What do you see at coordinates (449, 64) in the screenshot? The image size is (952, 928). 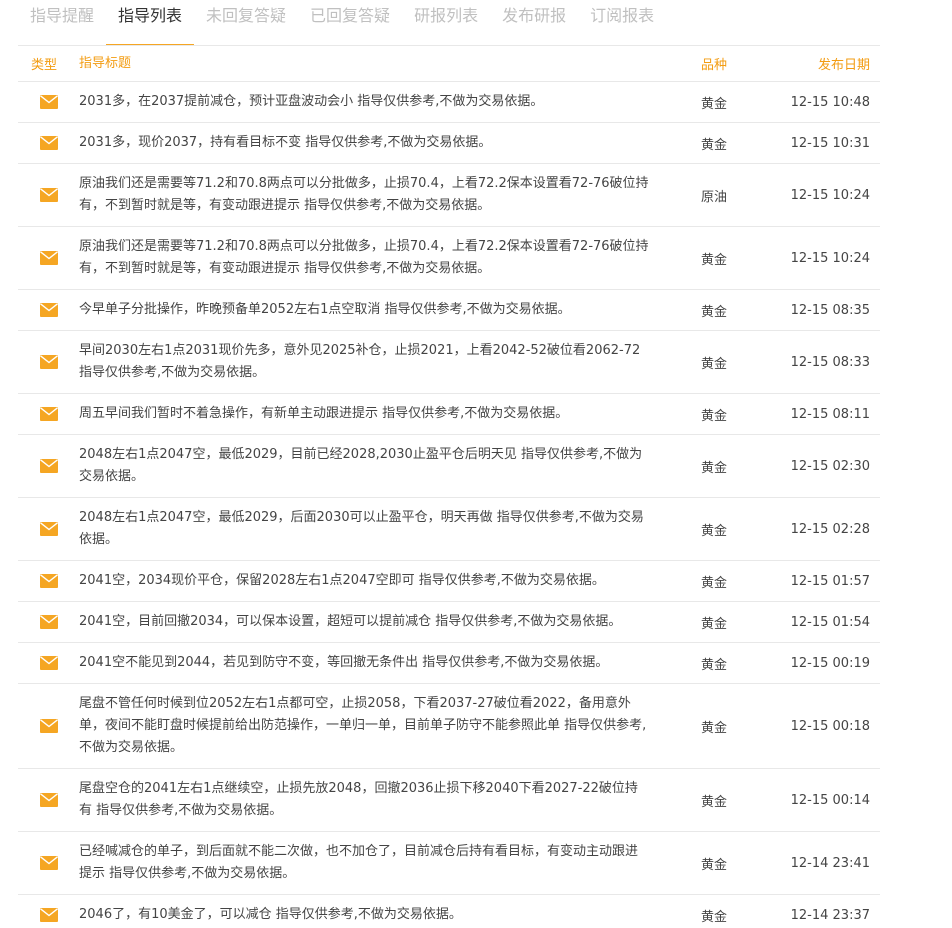 I see `table-header: 类型 指导标题 品种 发布日期` at bounding box center [449, 64].